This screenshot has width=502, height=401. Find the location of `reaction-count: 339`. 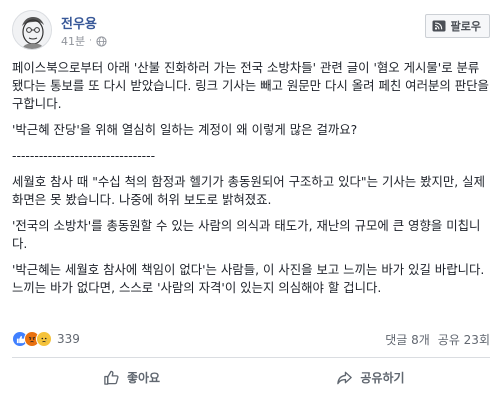

reaction-count: 339 is located at coordinates (68, 339).